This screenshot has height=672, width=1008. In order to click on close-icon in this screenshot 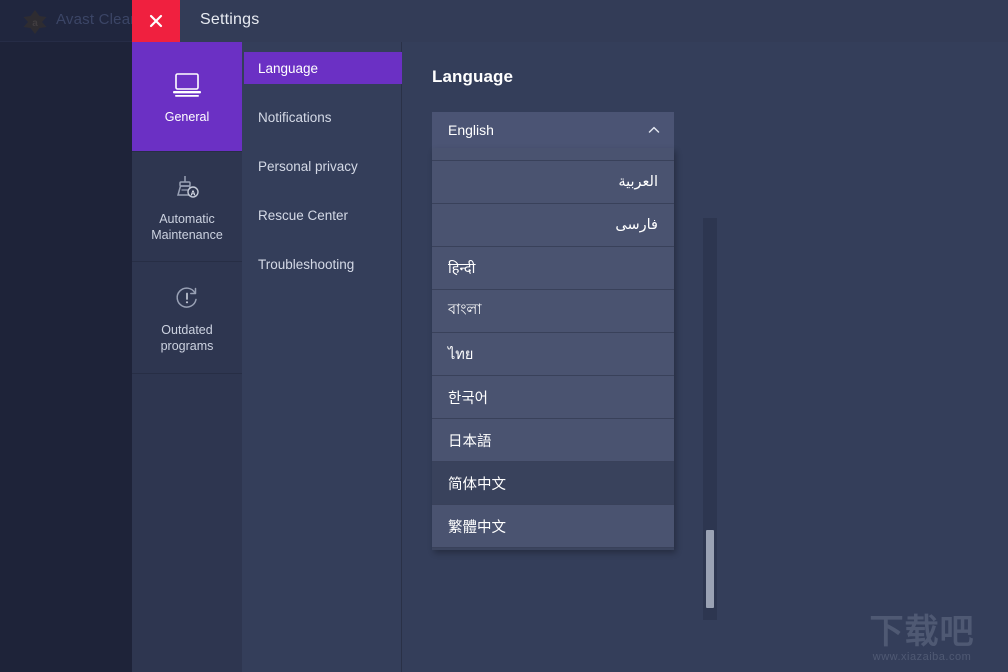, I will do `click(156, 21)`.